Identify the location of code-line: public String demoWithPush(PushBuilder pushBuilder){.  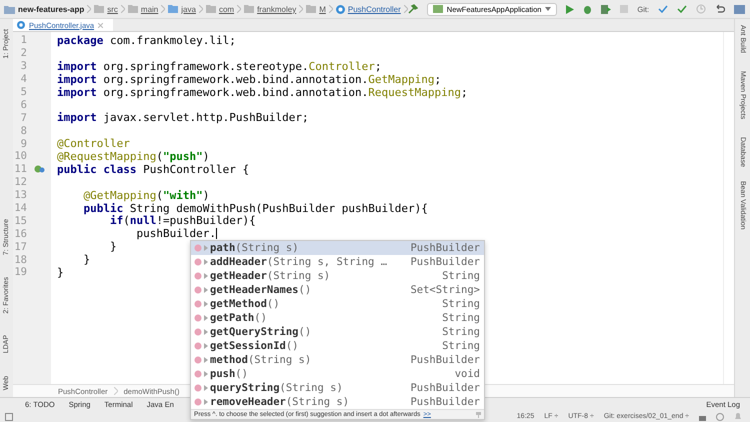
(255, 208).